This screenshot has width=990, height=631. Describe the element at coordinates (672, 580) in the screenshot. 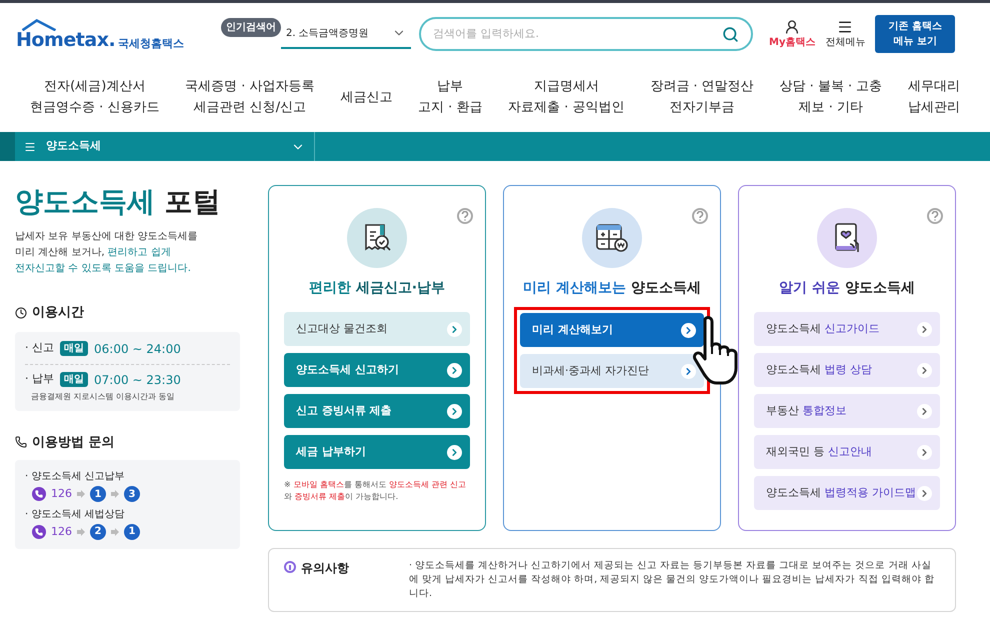

I see `notice-text: · 양도소득세를 계산하거나 신고하기에서 제공되는 신고 자료는 등기부등본 자료를 그대로 보여주는 것으로 거래 사실에 맞게 납세자가 신고서를 작성해야 하며, 제공되지 않은 물건의 양도가액이나 필요경비는 납세자가 직접 입력해야 합니다.` at that location.